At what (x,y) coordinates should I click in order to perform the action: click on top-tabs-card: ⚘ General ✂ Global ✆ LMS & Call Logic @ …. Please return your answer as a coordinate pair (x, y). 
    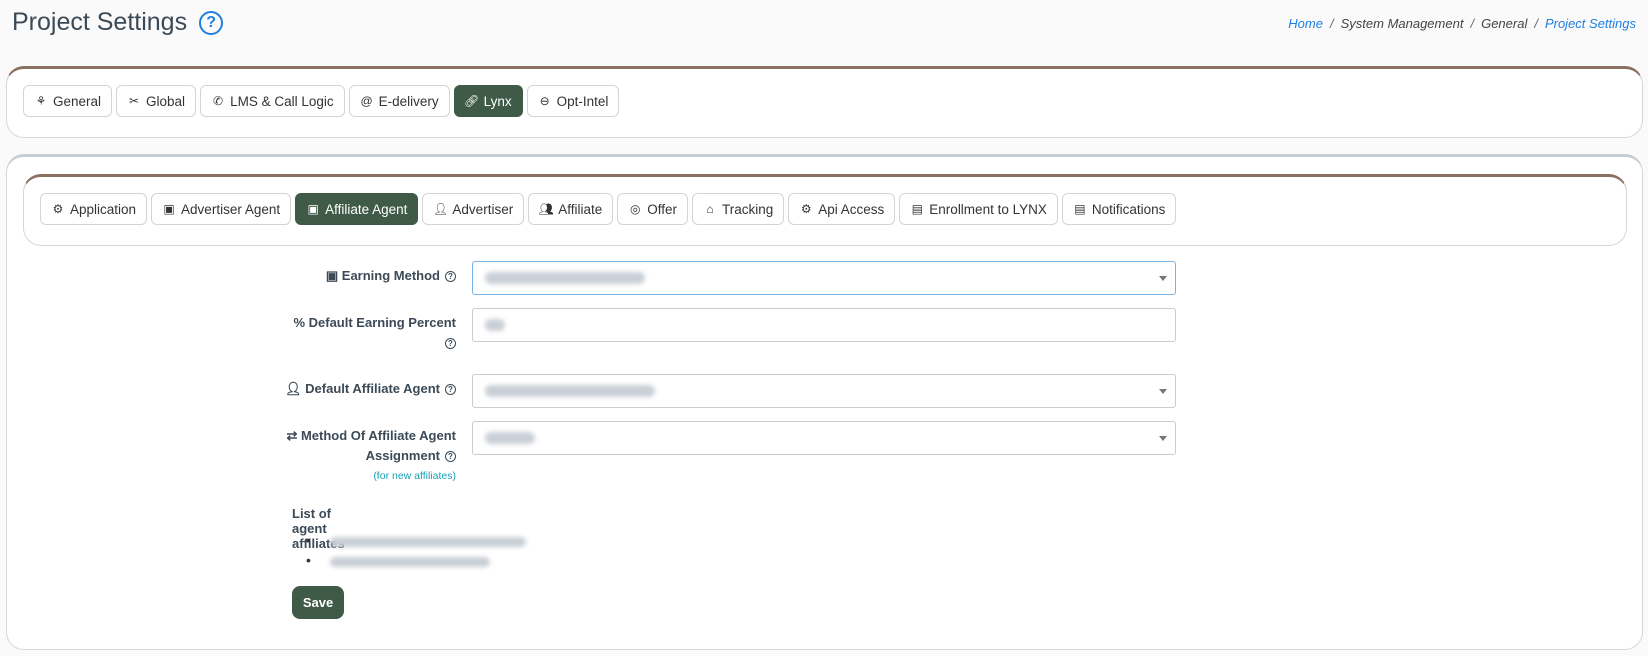
    Looking at the image, I should click on (824, 102).